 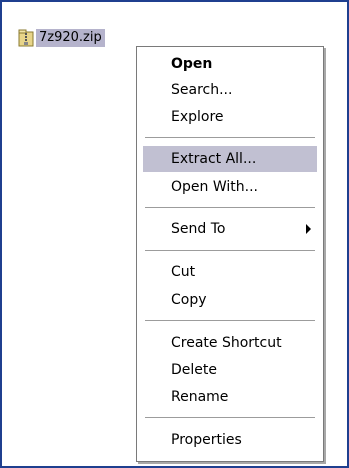 What do you see at coordinates (308, 229) in the screenshot?
I see `chevron-right-icon` at bounding box center [308, 229].